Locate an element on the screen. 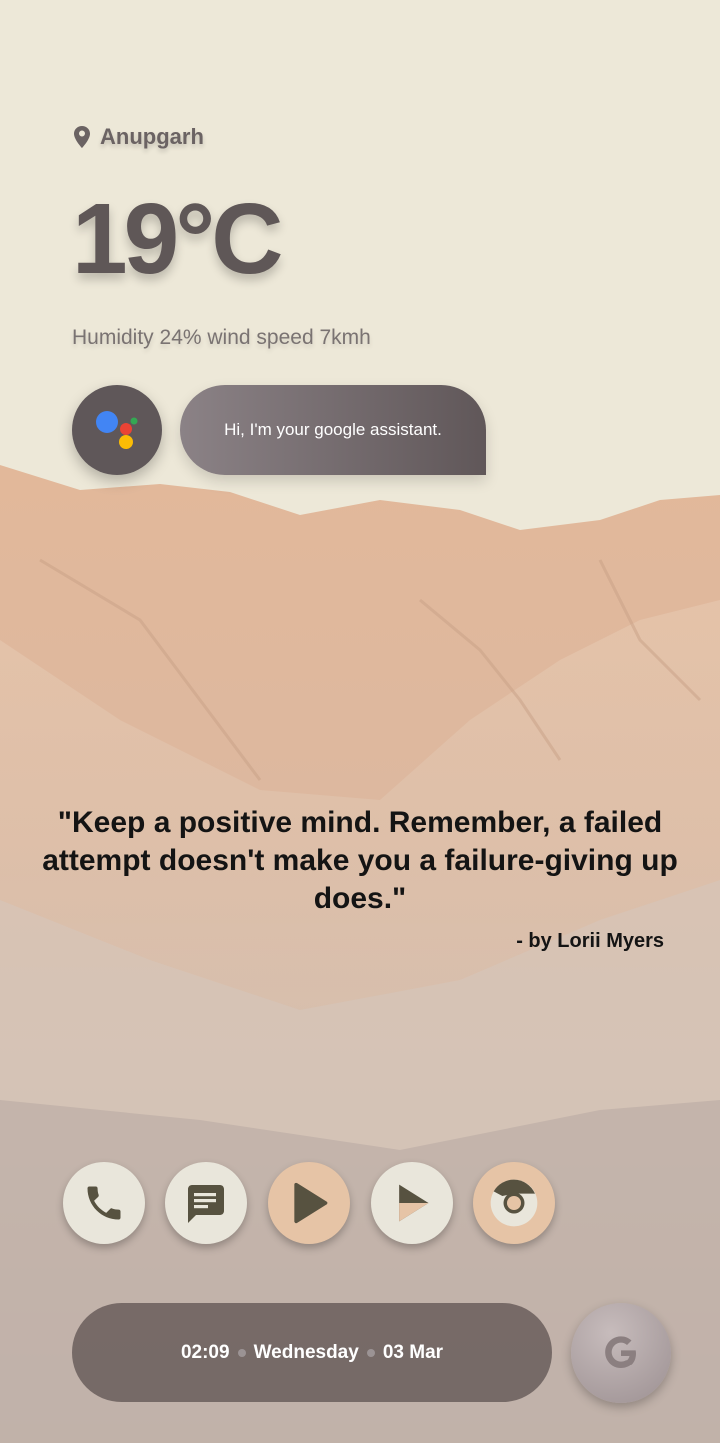 The height and width of the screenshot is (1443, 720). google-assistant-icon is located at coordinates (117, 430).